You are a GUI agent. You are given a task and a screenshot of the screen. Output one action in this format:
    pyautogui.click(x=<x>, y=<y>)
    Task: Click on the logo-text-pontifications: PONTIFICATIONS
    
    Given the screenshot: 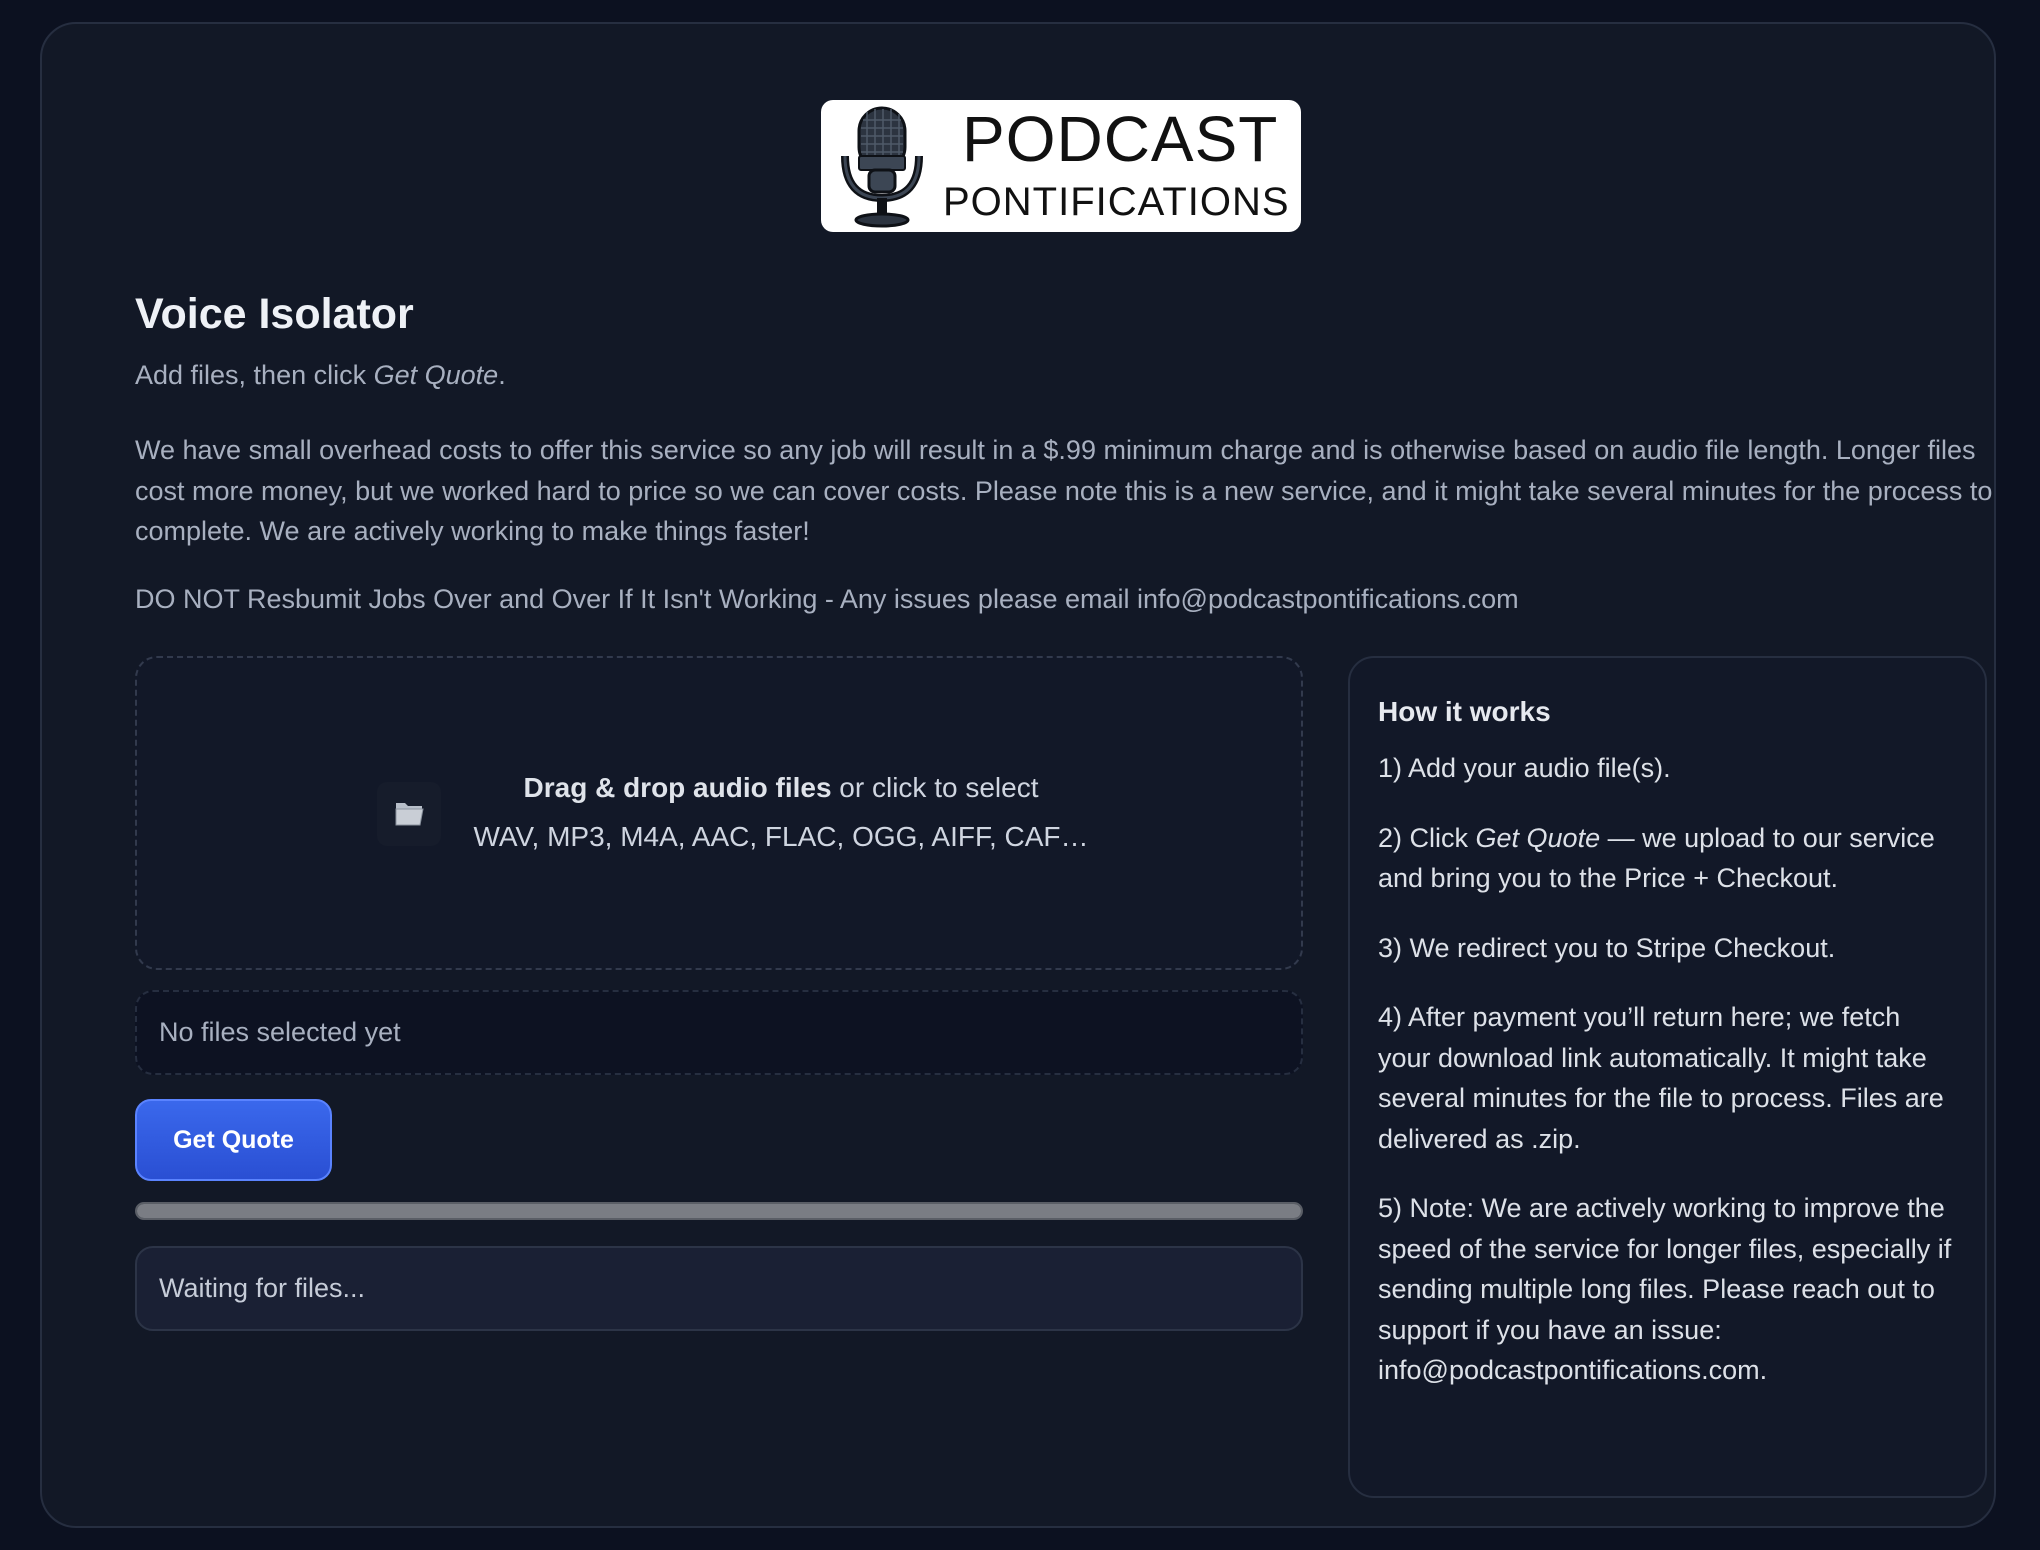 What is the action you would take?
    pyautogui.click(x=1116, y=202)
    